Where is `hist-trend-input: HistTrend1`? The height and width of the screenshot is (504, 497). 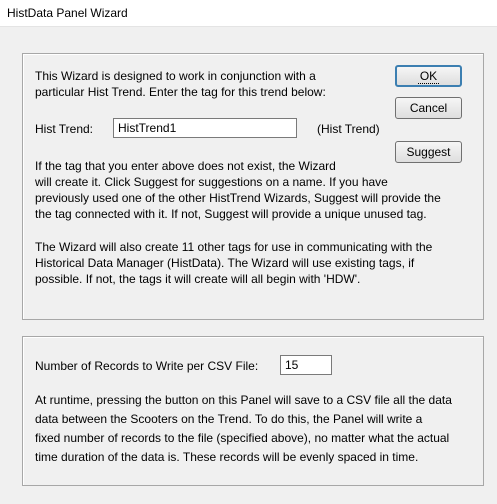
hist-trend-input: HistTrend1 is located at coordinates (205, 128).